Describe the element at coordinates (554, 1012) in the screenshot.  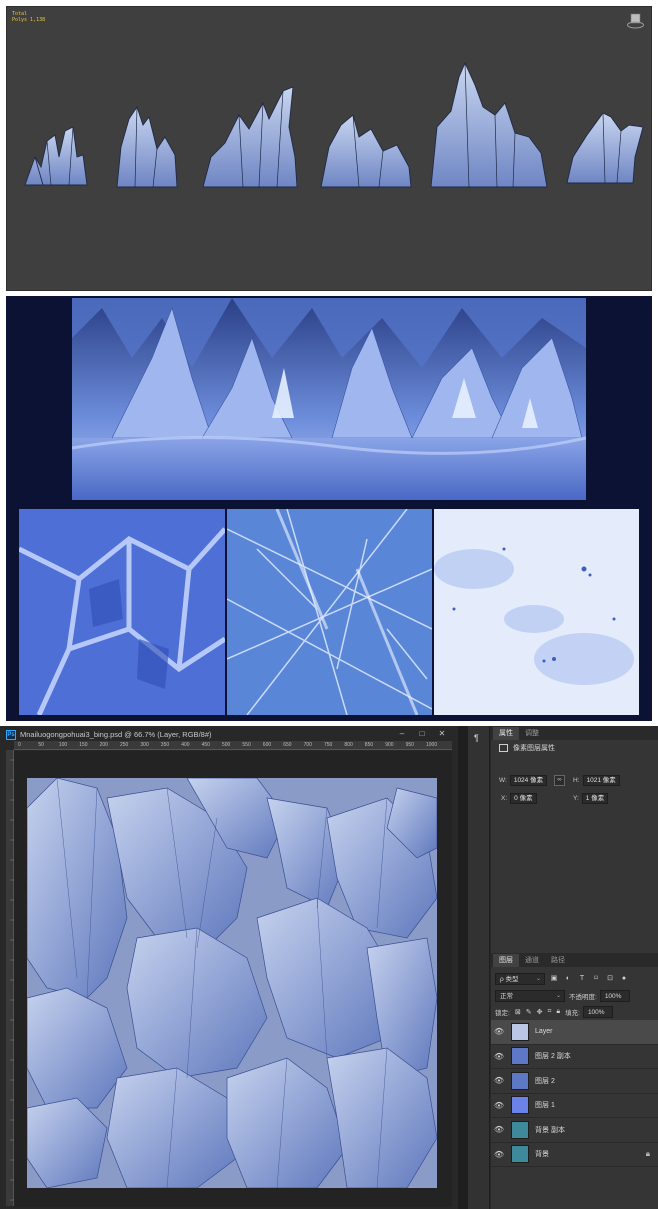
I see `lock-fill-row: 锁定: ⊠ ✎ ✥ ⌗ 🔒︎ 填充: 100%` at that location.